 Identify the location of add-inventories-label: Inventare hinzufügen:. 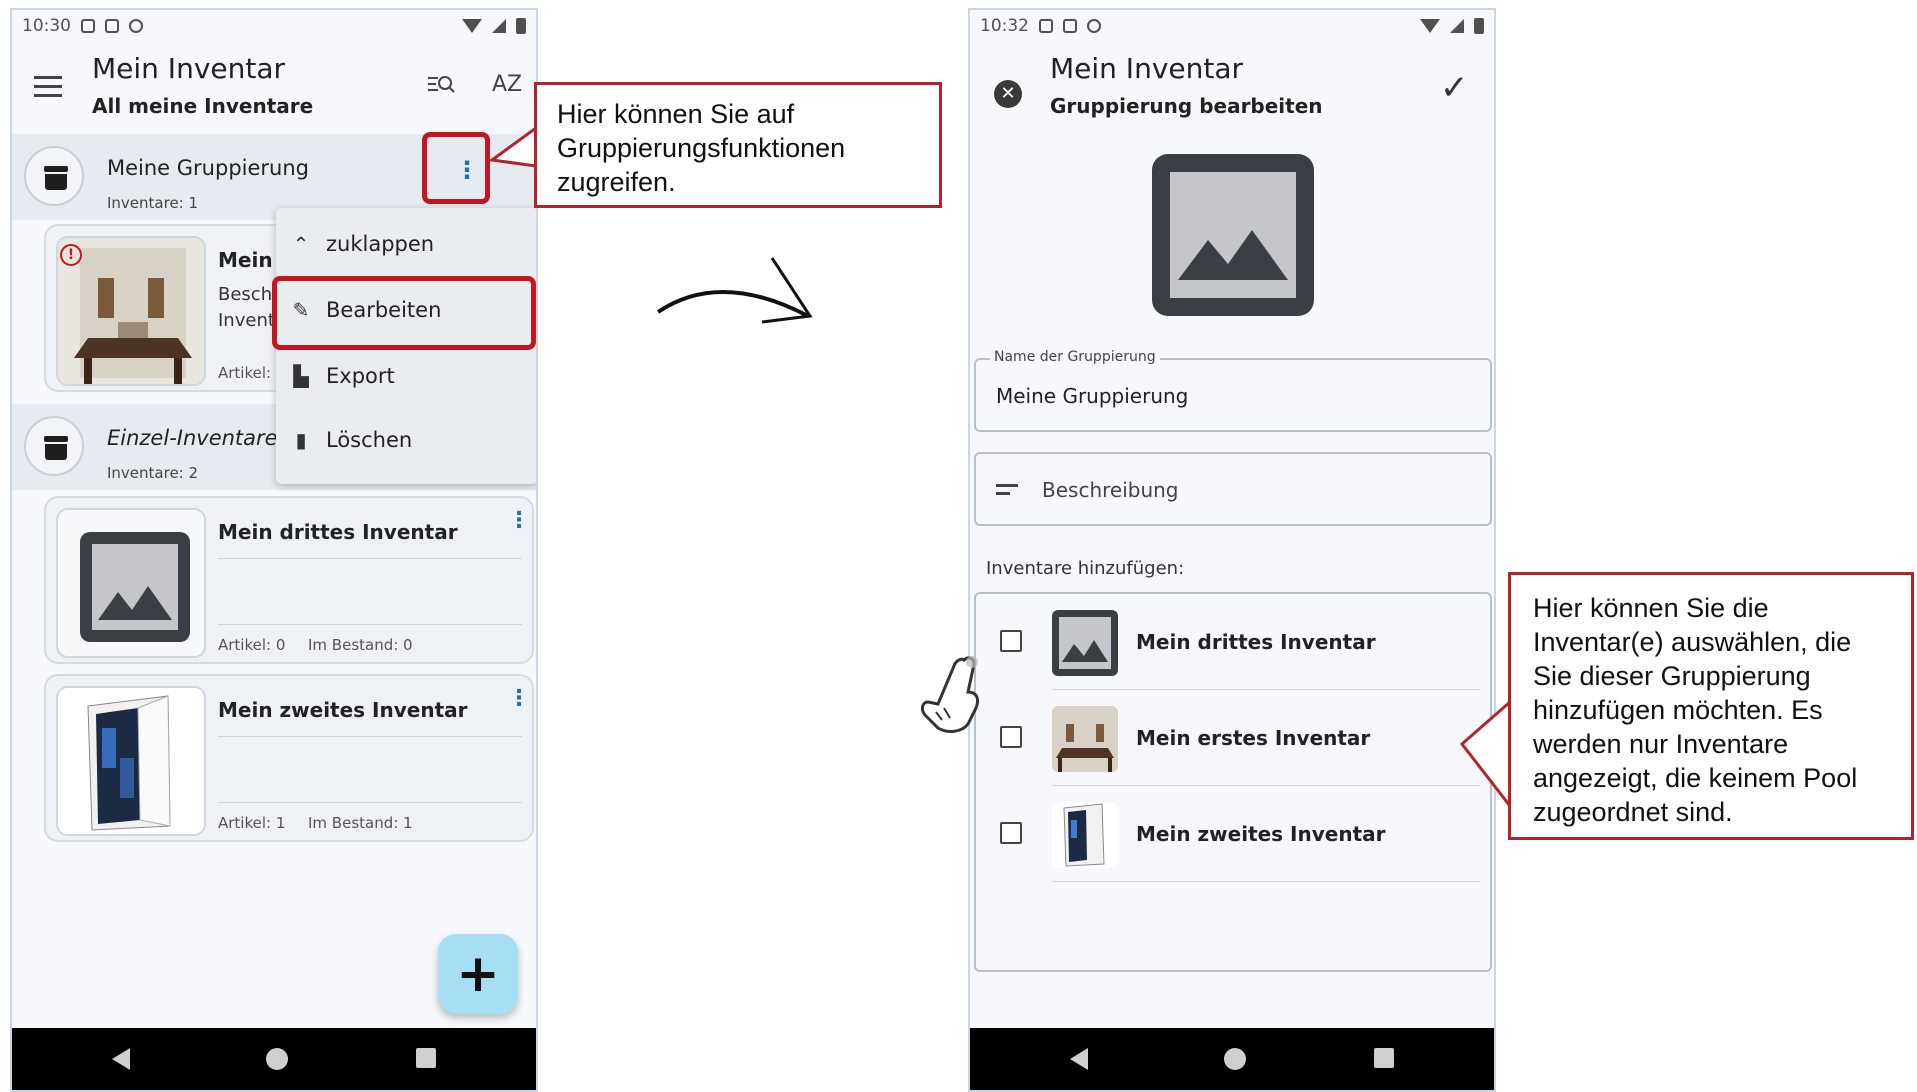
(1085, 568).